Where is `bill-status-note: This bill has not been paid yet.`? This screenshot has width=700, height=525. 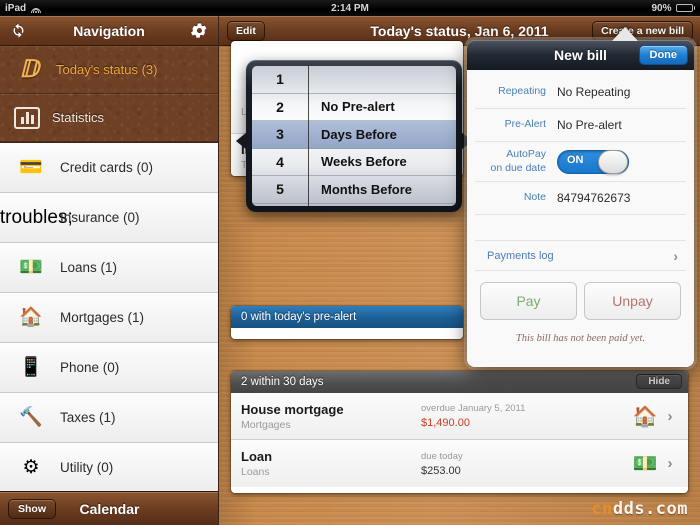 bill-status-note: This bill has not been paid yet. is located at coordinates (580, 338).